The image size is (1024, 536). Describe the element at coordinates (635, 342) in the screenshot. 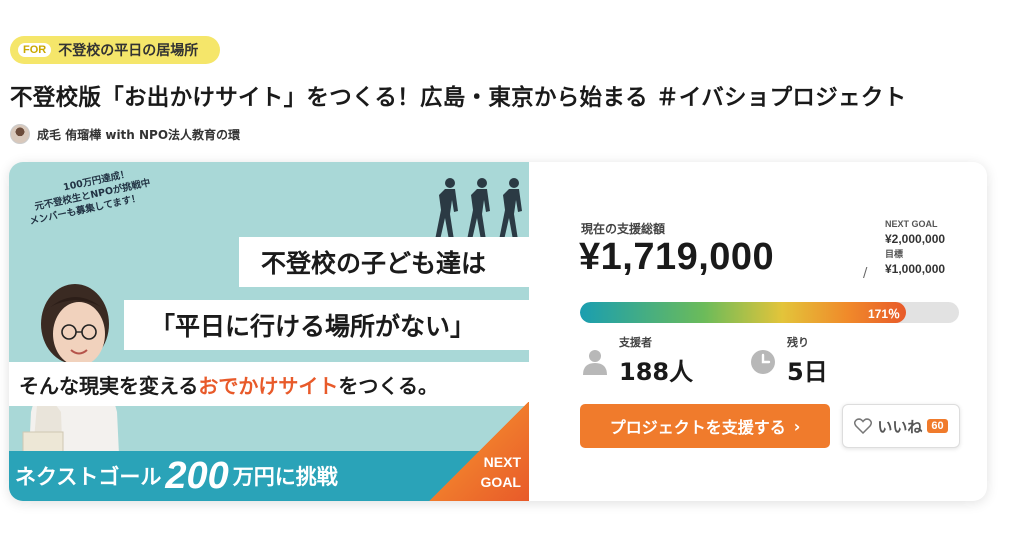

I see `supporters-label: 支援者` at that location.